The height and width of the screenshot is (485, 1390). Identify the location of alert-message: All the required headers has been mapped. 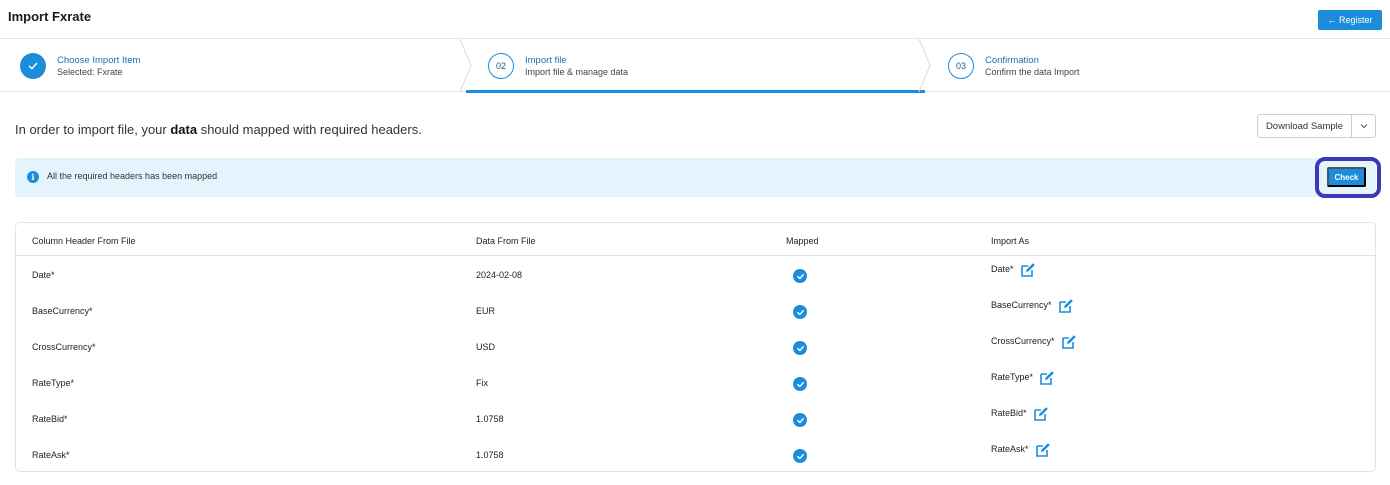
(132, 176).